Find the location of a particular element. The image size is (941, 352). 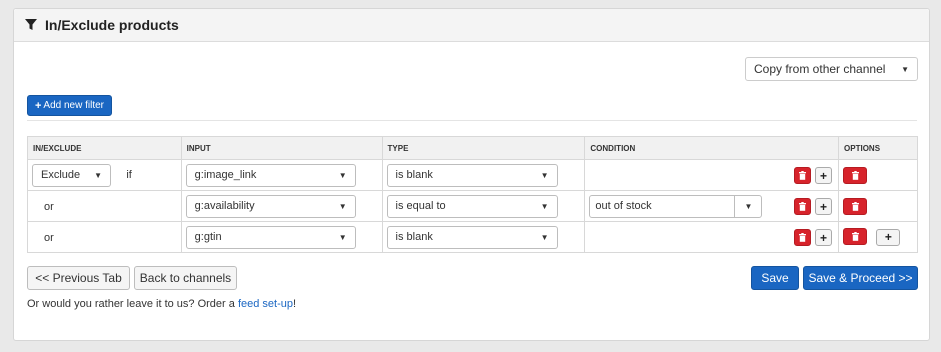

header-type: TYPE is located at coordinates (483, 148).